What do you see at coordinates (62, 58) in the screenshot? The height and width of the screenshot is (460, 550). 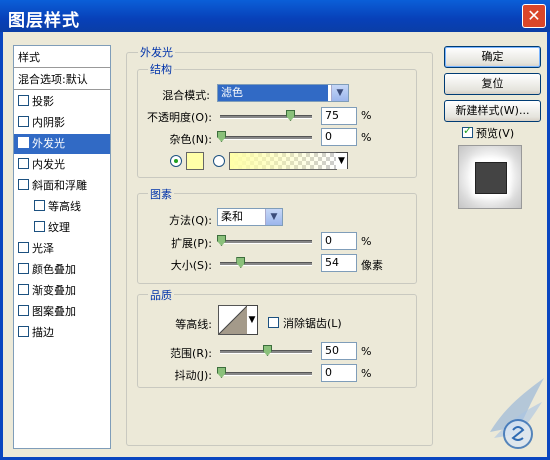 I see `styles-header: 样式` at bounding box center [62, 58].